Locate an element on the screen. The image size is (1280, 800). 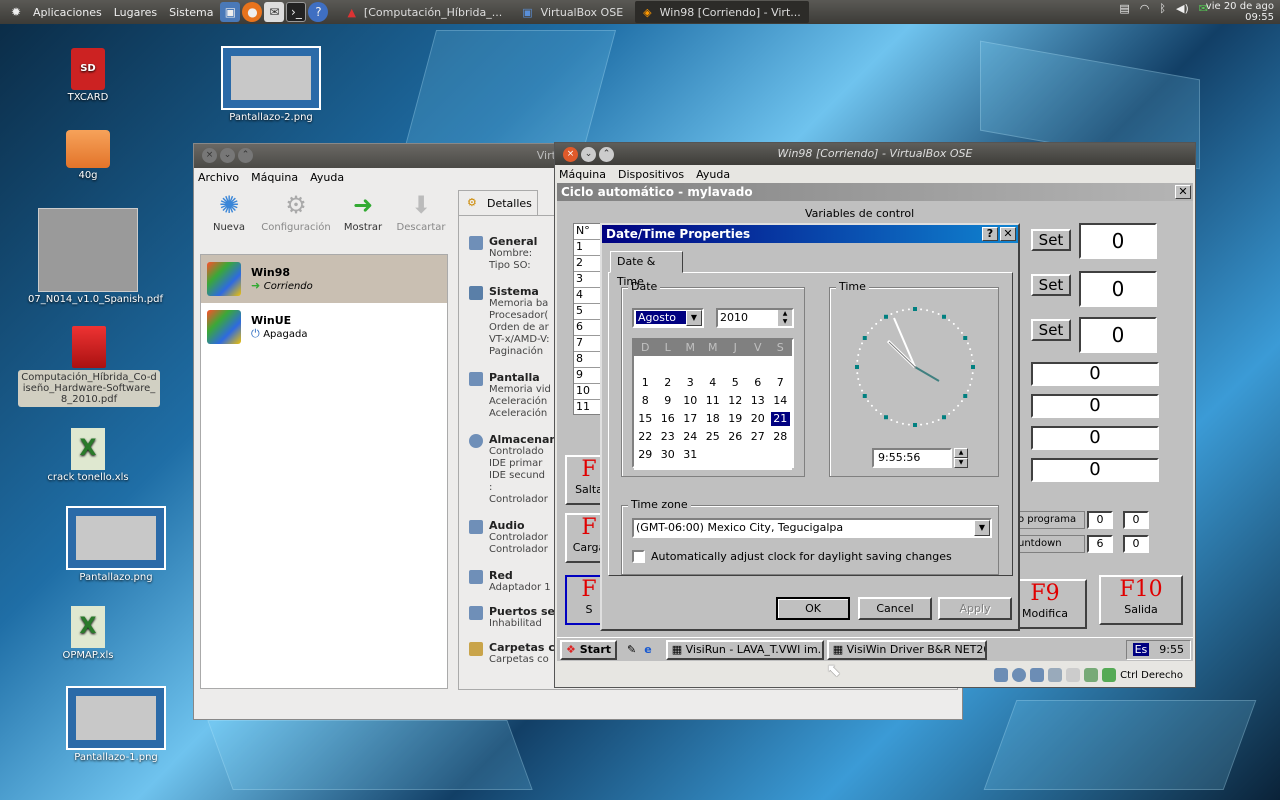
calendar-day: 14 is located at coordinates (780, 401).